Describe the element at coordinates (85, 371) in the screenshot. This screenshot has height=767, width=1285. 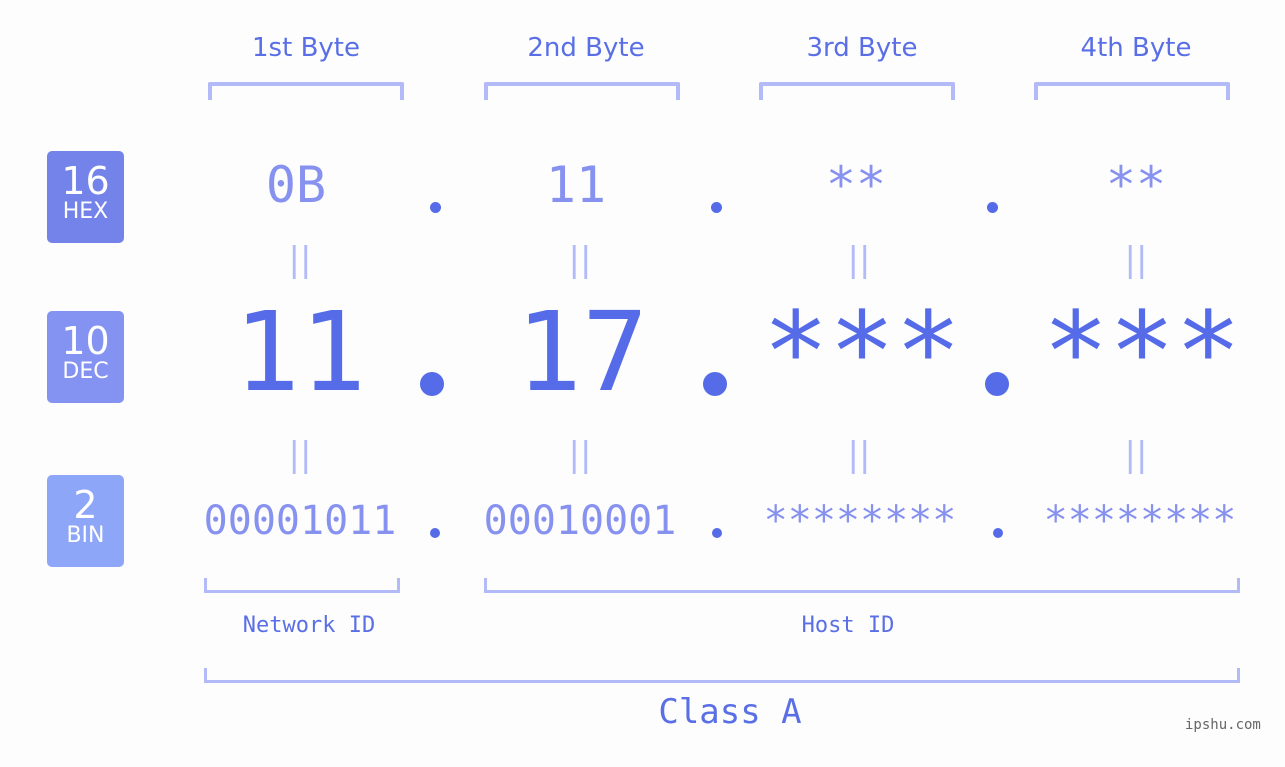
I see `dec-badge-label: DEC` at that location.